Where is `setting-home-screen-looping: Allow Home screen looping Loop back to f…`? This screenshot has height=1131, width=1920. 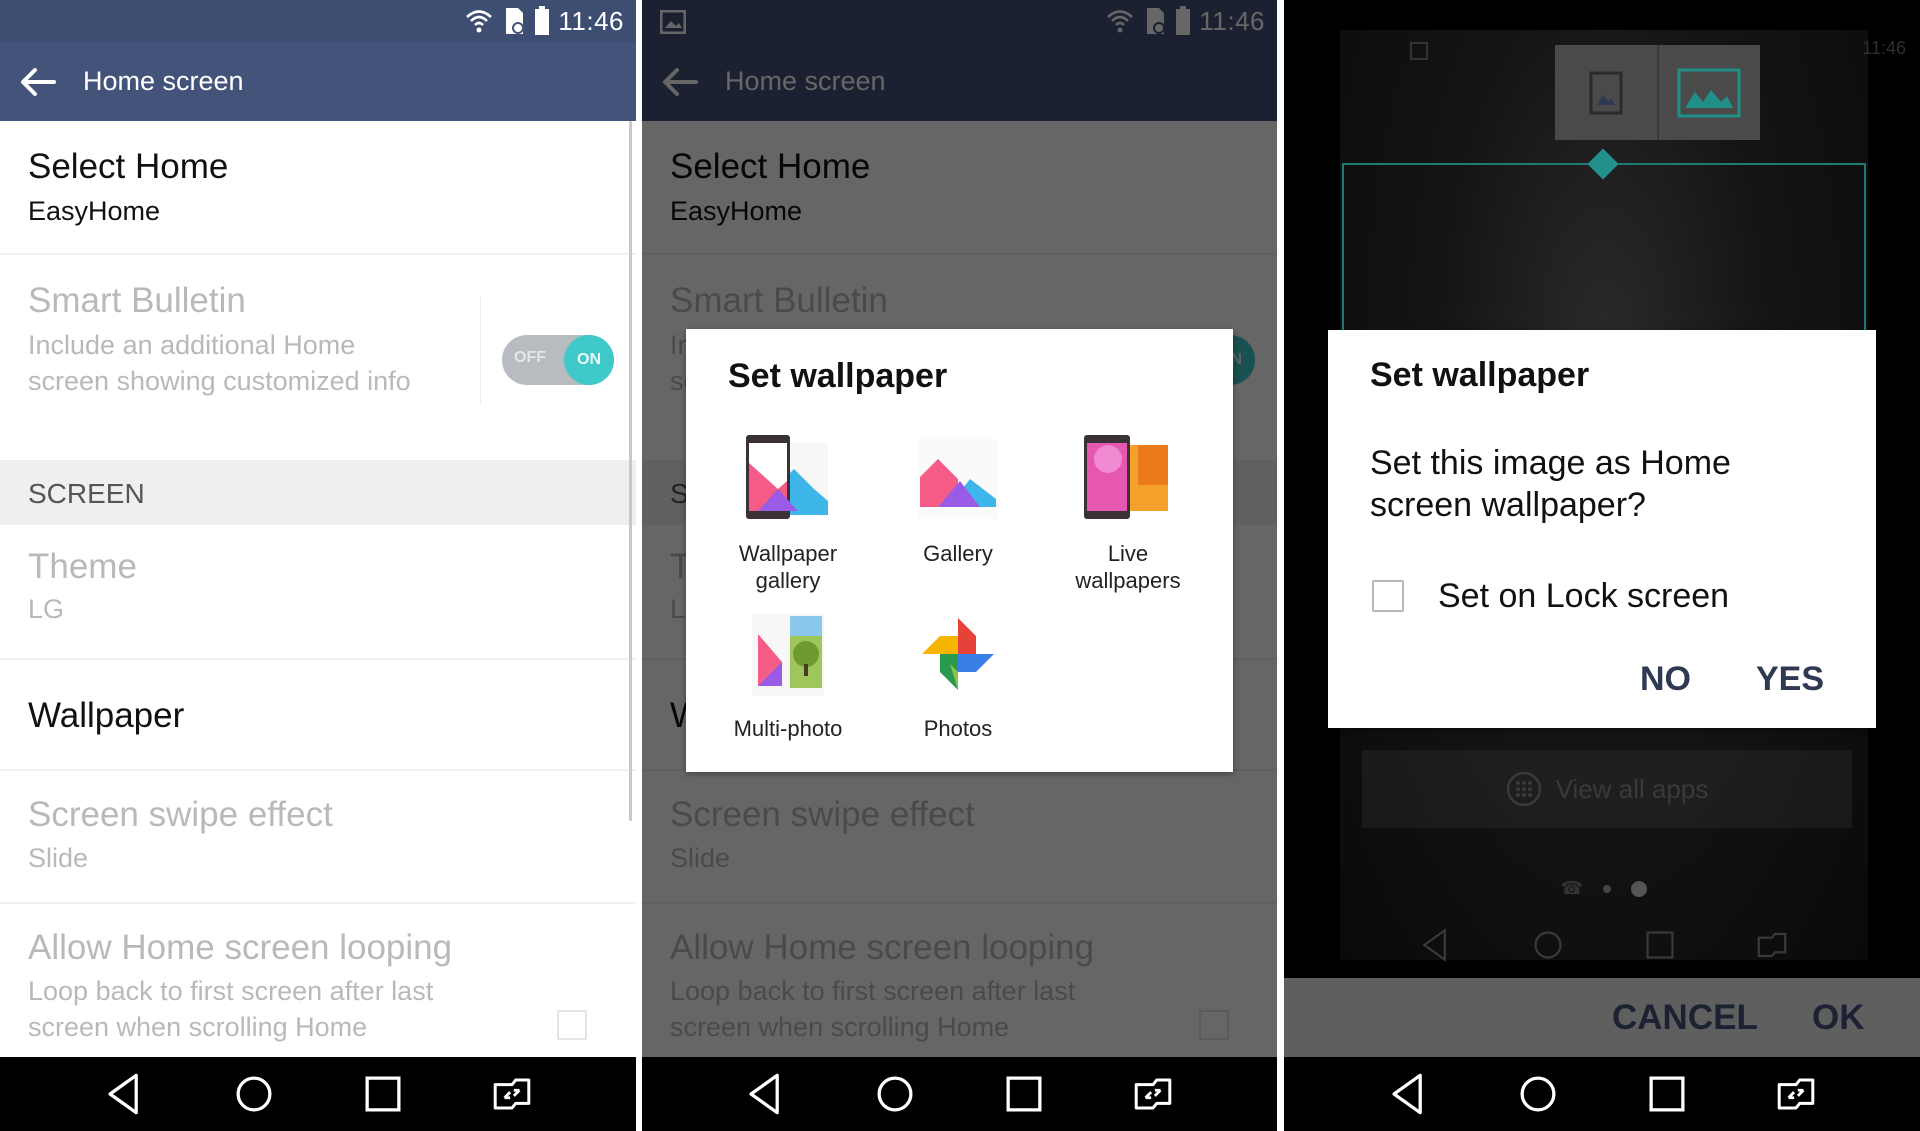 setting-home-screen-looping: Allow Home screen looping Loop back to f… is located at coordinates (318, 984).